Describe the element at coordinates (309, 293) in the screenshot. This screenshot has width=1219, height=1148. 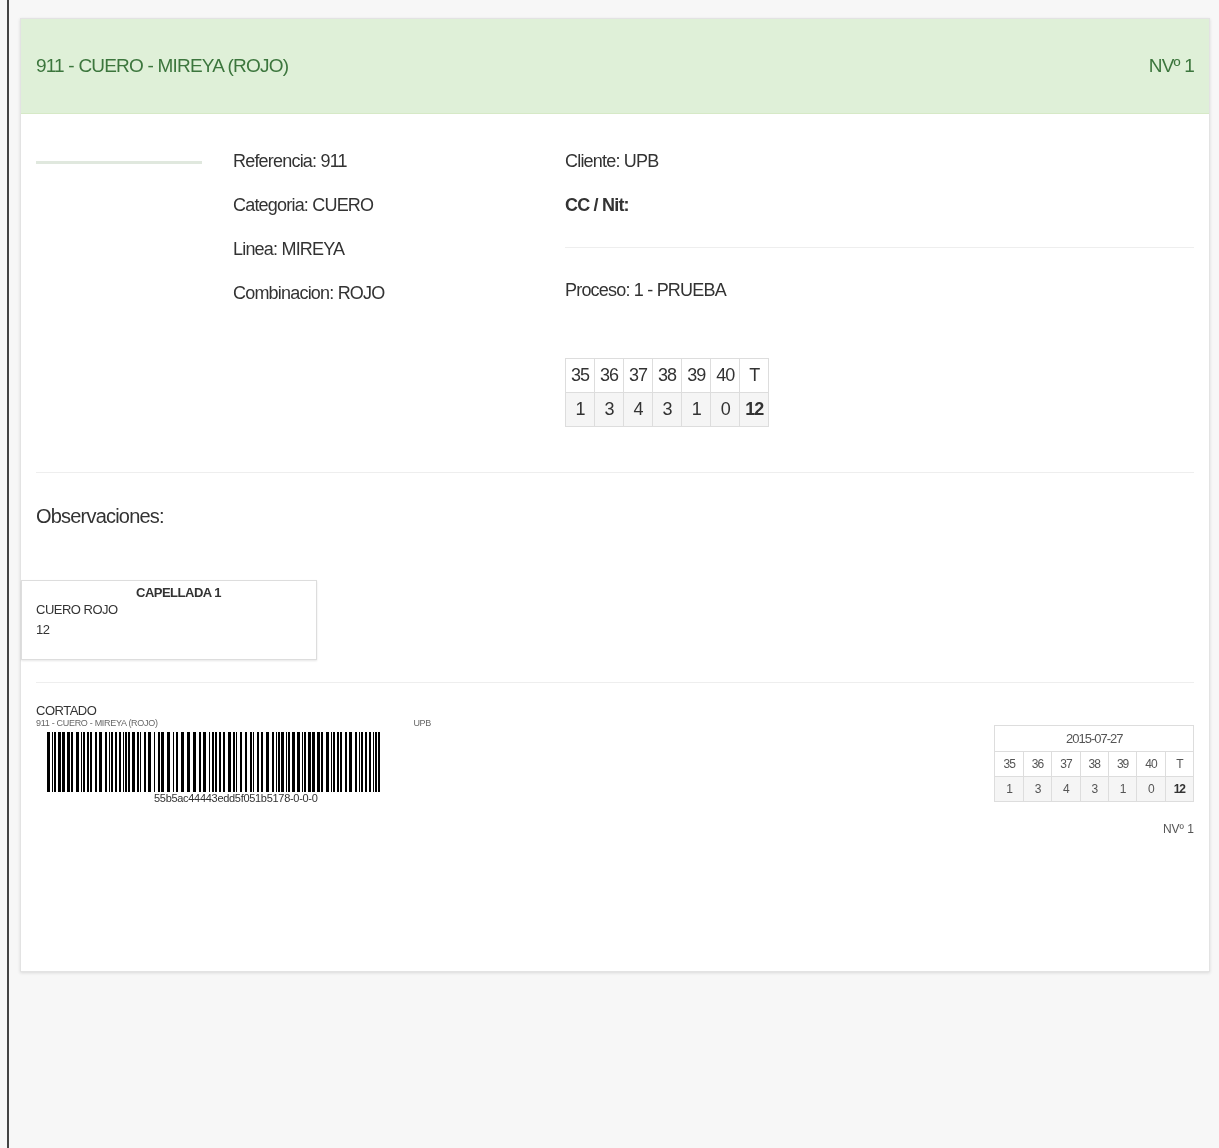
I see `detail-text: Combinacion: ROJO` at that location.